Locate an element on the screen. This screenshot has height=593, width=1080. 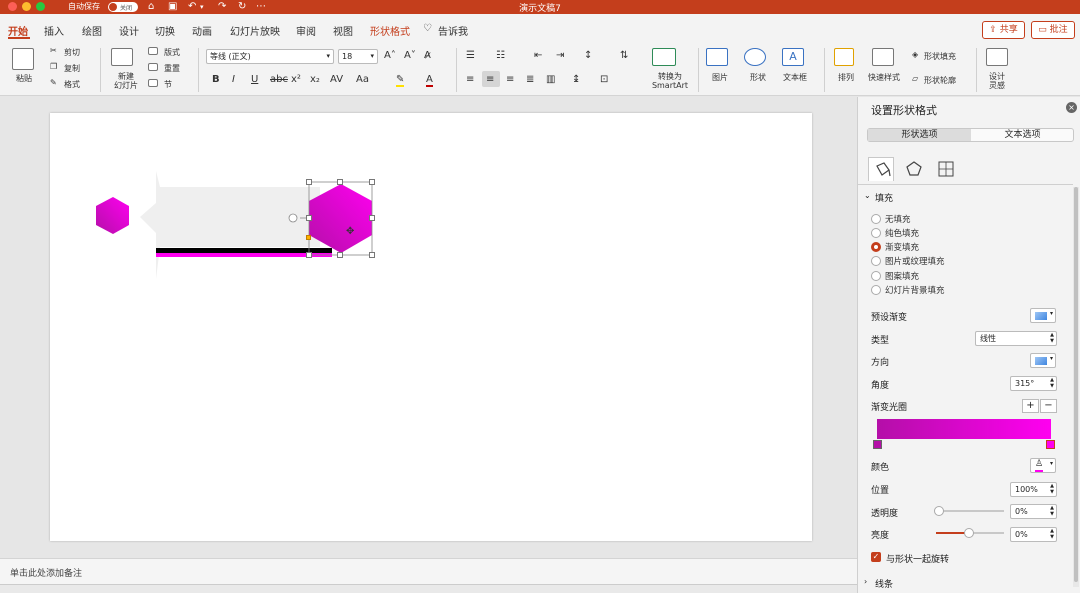
transparency-slider-knob is located at coordinates (939, 511).